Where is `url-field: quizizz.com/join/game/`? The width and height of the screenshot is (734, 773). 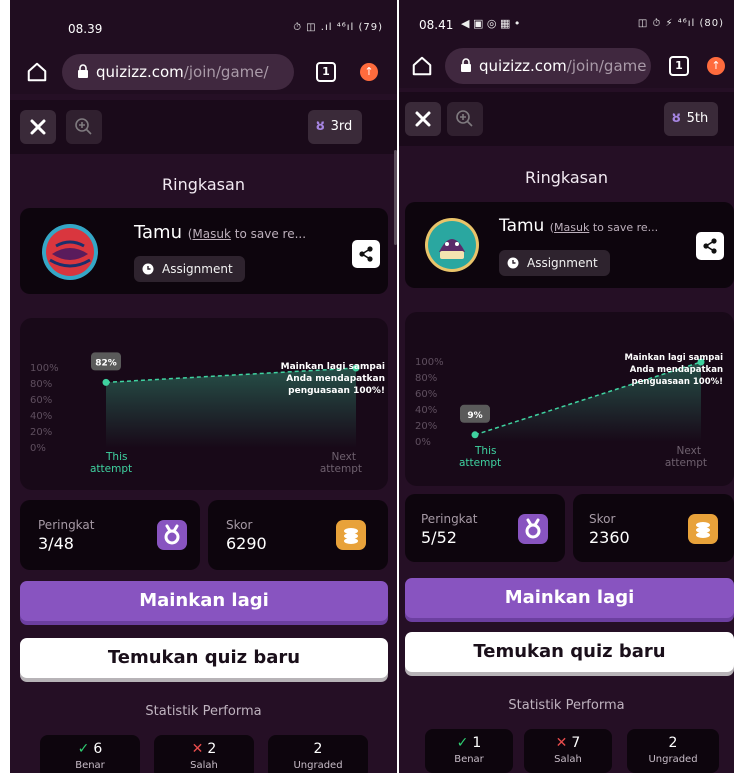
url-field: quizizz.com/join/game/ is located at coordinates (178, 72).